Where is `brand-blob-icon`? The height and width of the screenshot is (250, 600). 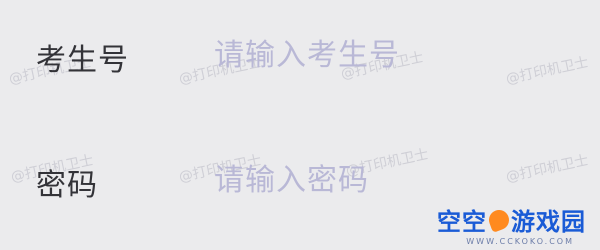 brand-blob-icon is located at coordinates (499, 219).